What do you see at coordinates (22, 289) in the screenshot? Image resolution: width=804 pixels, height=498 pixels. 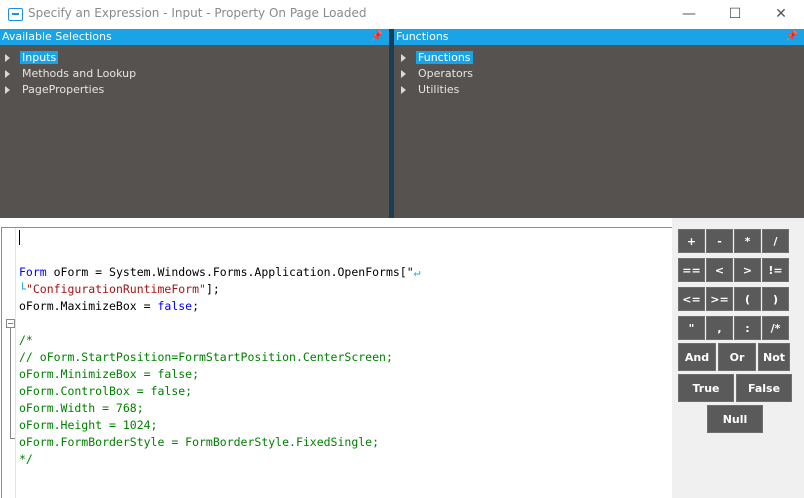 I see `wrap-start-icon: └` at bounding box center [22, 289].